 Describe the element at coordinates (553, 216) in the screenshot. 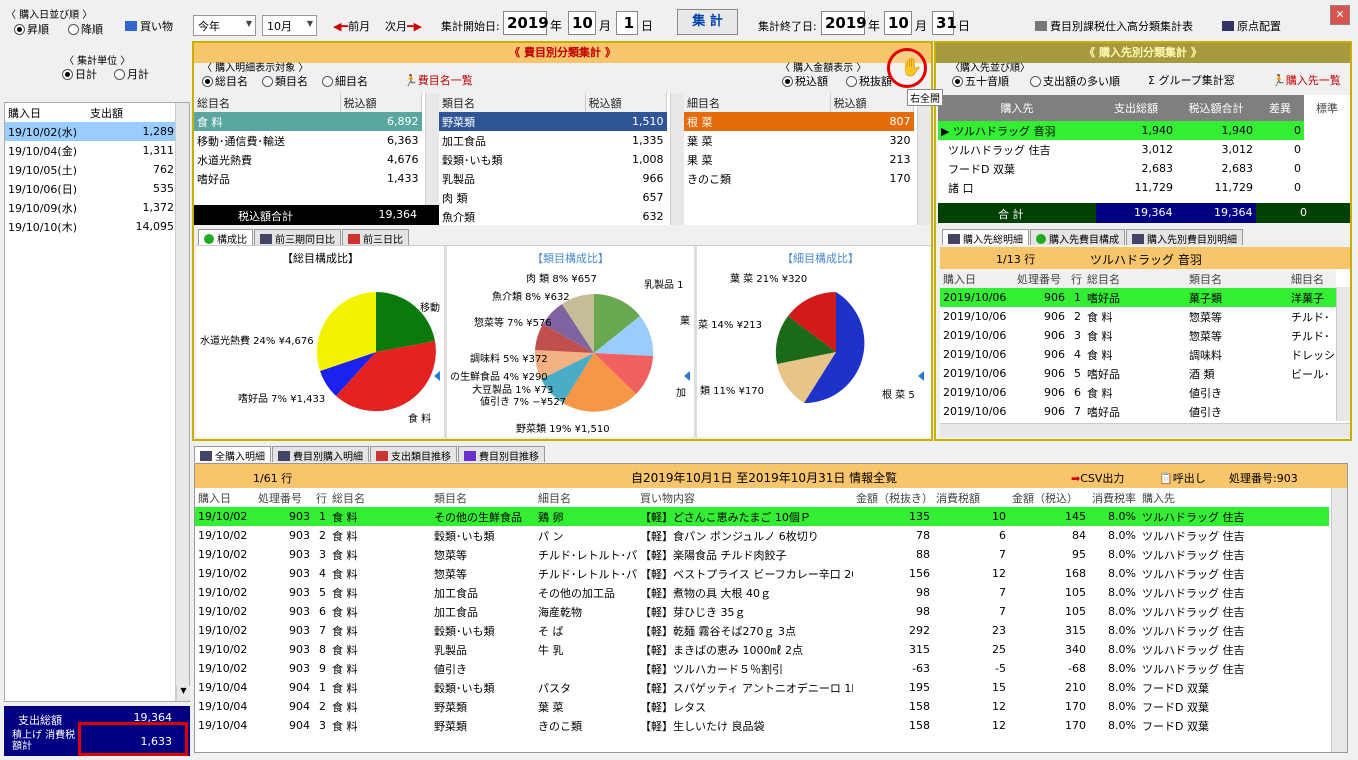

I see `table-row: 魚介類 632` at that location.